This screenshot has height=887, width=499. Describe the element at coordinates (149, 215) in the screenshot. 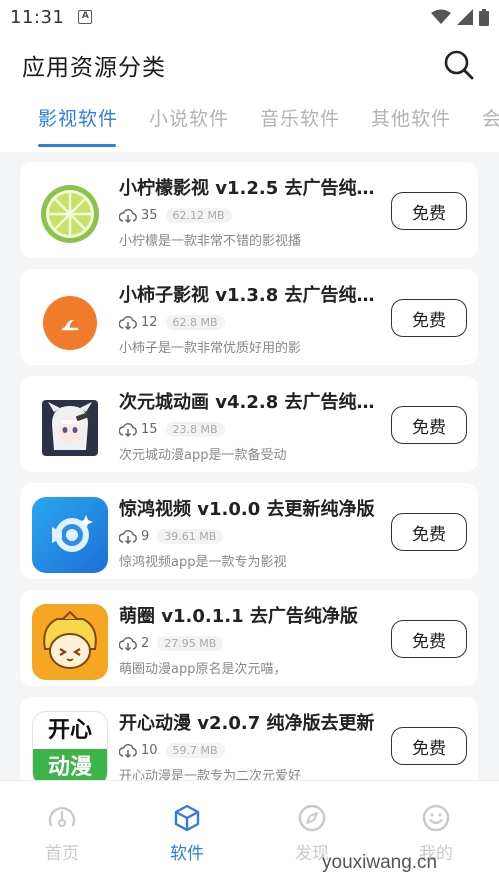

I see `download-count: 35` at that location.